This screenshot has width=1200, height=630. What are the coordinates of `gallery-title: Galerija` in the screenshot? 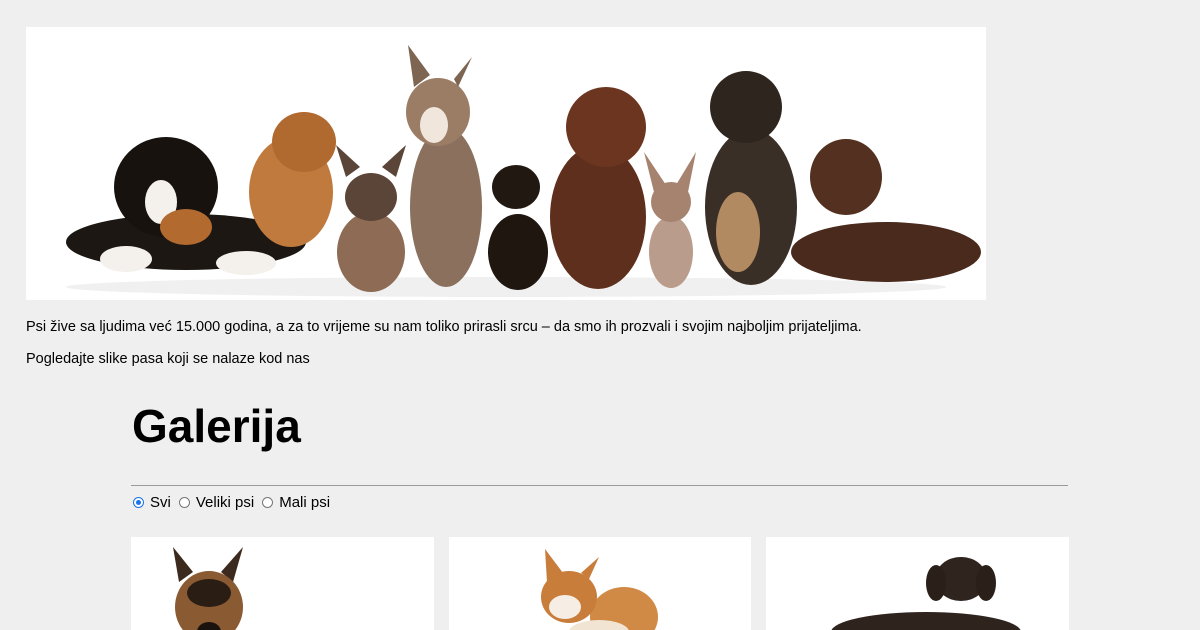 It's located at (216, 426).